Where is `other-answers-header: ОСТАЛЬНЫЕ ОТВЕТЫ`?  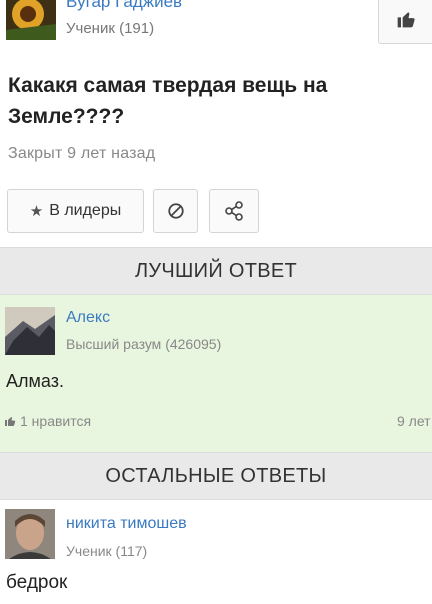
other-answers-header: ОСТАЛЬНЫЕ ОТВЕТЫ is located at coordinates (216, 476).